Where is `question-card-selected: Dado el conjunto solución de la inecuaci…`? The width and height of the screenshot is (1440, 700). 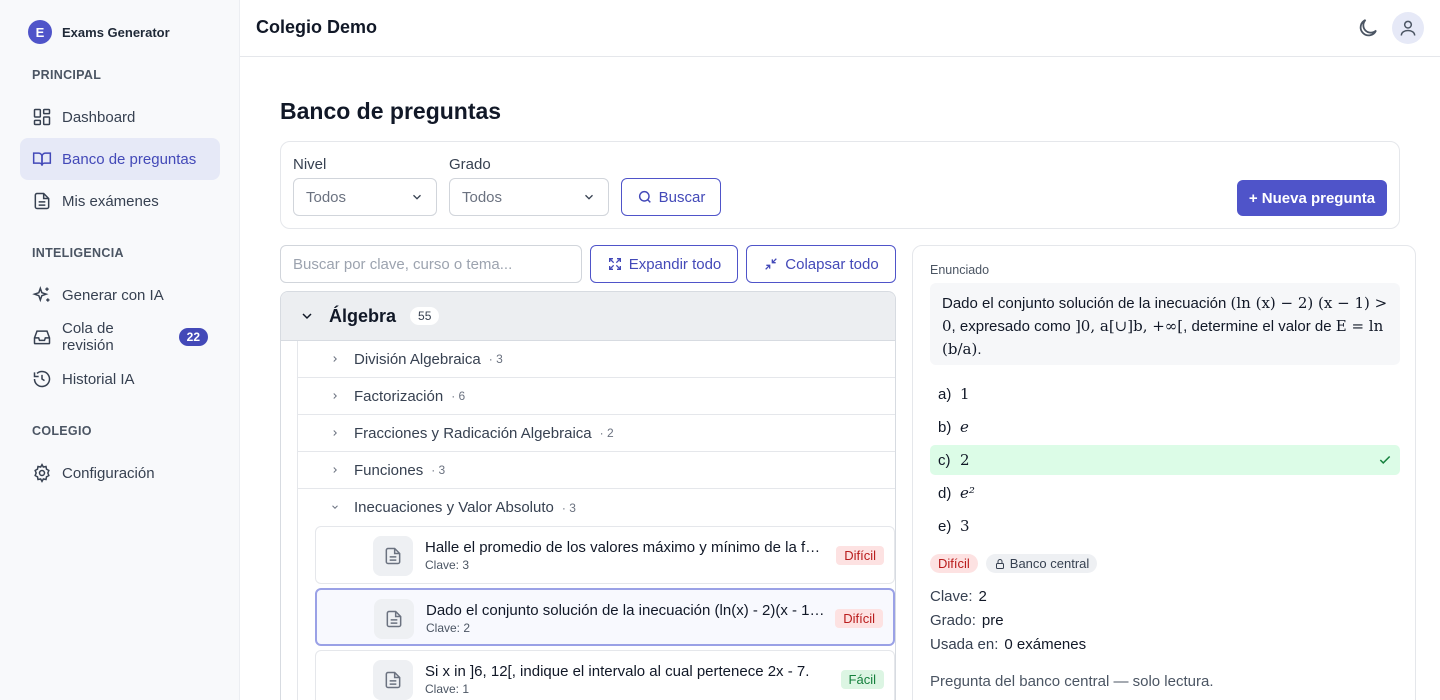
question-card-selected: Dado el conjunto solución de la inecuaci… is located at coordinates (605, 617).